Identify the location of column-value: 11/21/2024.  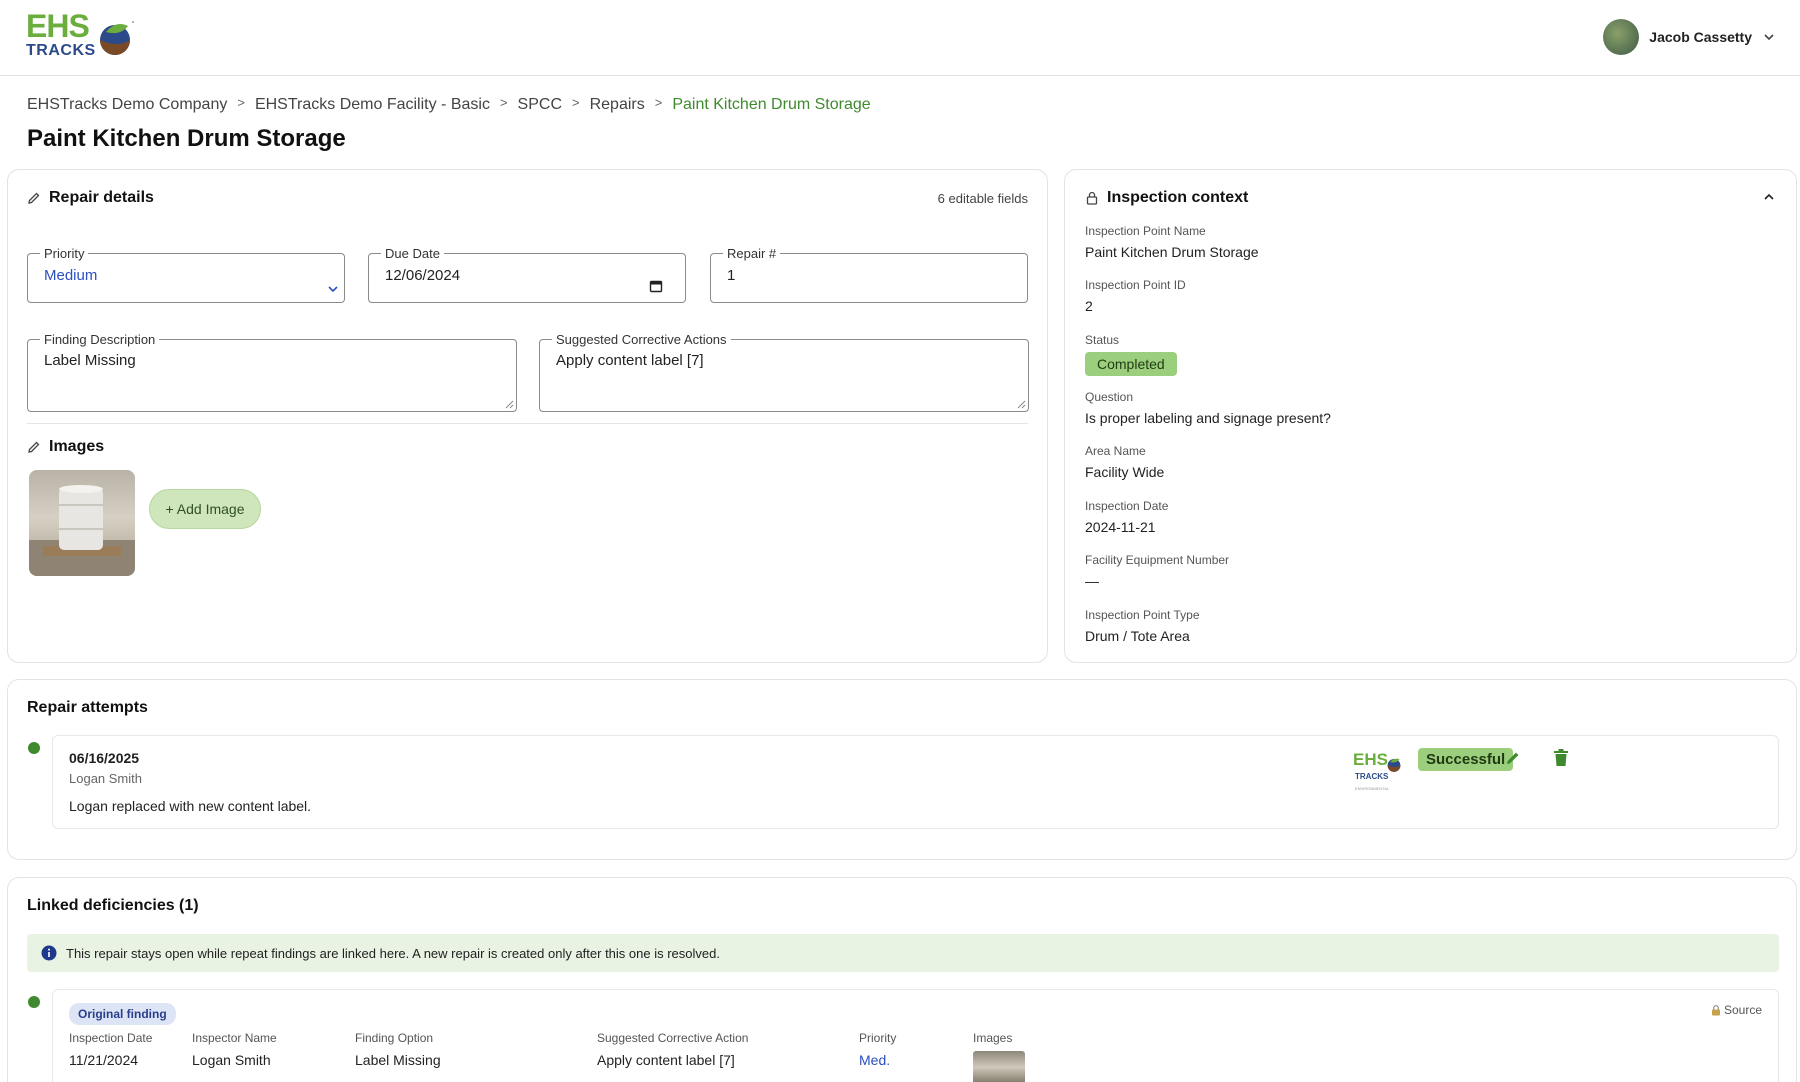
(104, 1060).